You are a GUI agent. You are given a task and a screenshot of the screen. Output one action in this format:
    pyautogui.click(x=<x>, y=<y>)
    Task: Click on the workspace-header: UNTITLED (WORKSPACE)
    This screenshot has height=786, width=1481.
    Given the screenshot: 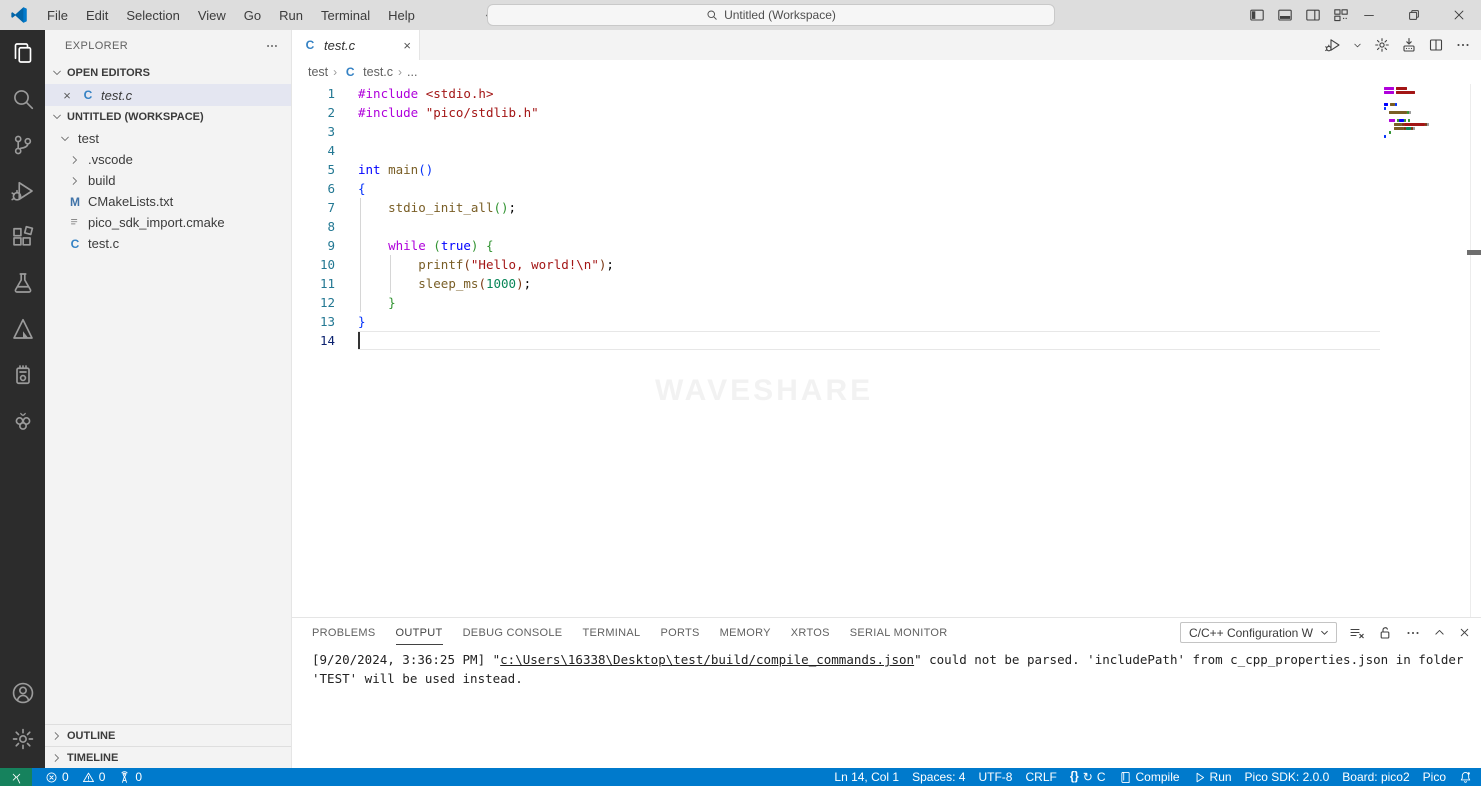 What is the action you would take?
    pyautogui.click(x=168, y=117)
    